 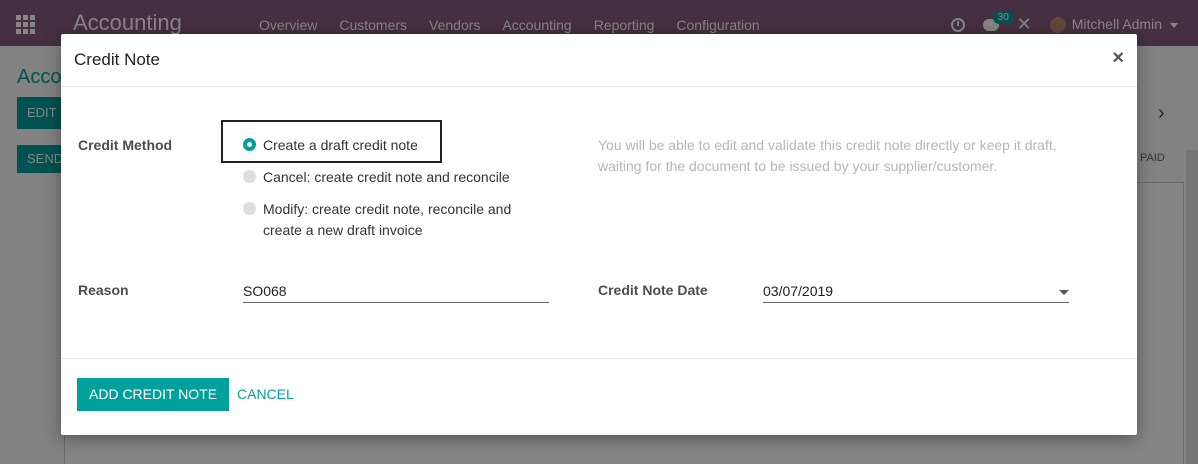 What do you see at coordinates (916, 292) in the screenshot?
I see `credit-note-date-field: 03/07/2019` at bounding box center [916, 292].